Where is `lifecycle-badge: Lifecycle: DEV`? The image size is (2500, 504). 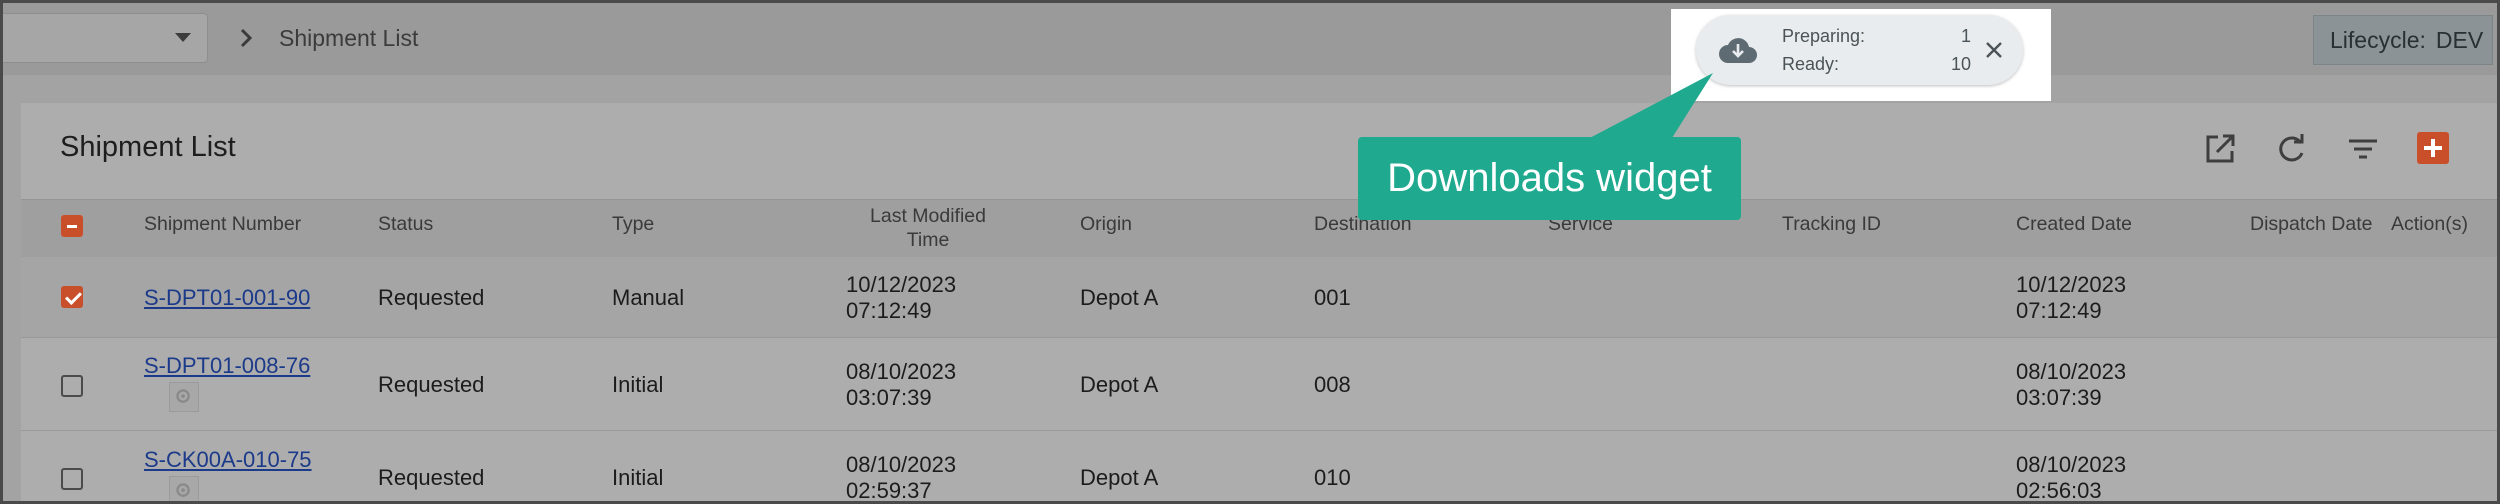 lifecycle-badge: Lifecycle: DEV is located at coordinates (2403, 40).